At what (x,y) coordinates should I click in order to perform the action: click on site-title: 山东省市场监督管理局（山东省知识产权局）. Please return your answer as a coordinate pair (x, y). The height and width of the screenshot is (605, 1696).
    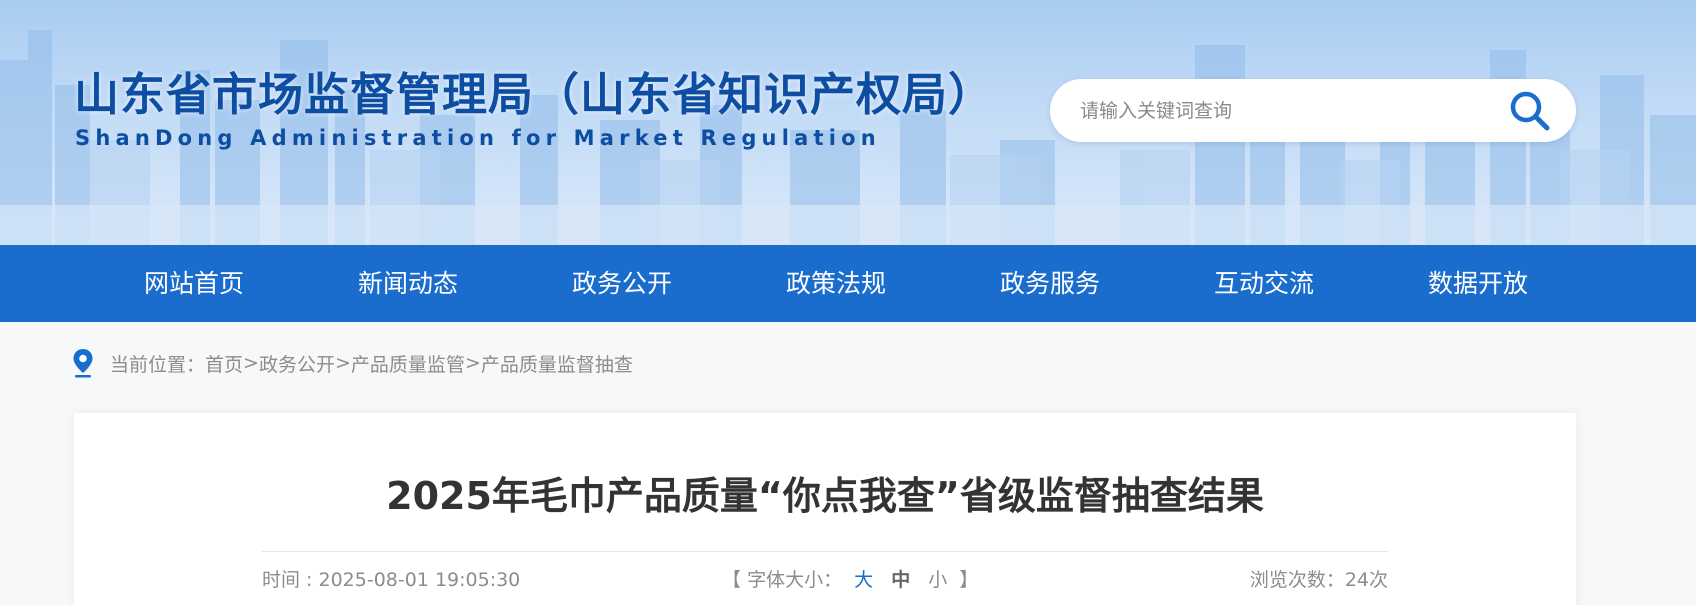
    Looking at the image, I should click on (534, 94).